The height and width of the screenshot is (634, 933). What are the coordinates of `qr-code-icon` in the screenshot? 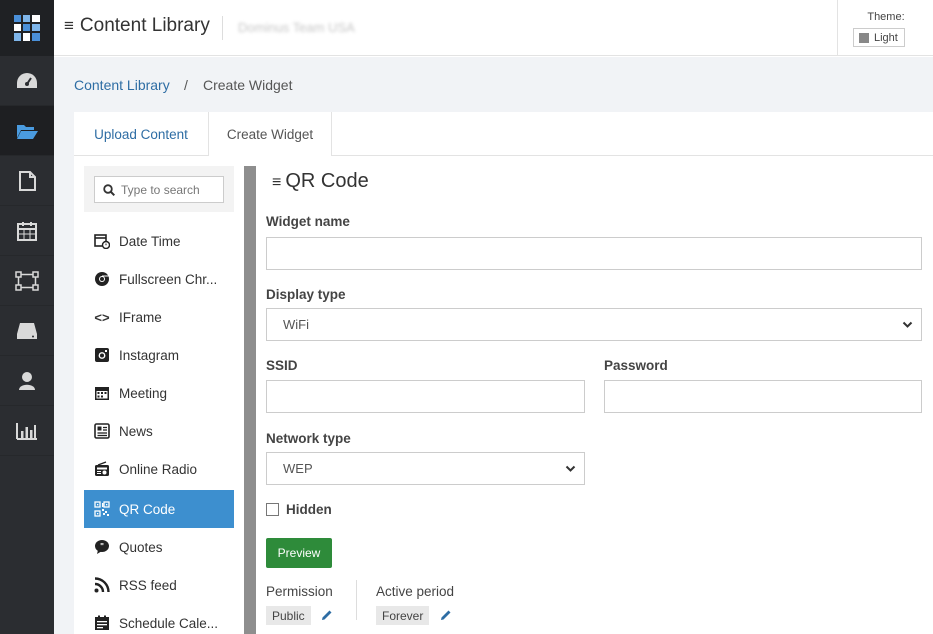 It's located at (102, 509).